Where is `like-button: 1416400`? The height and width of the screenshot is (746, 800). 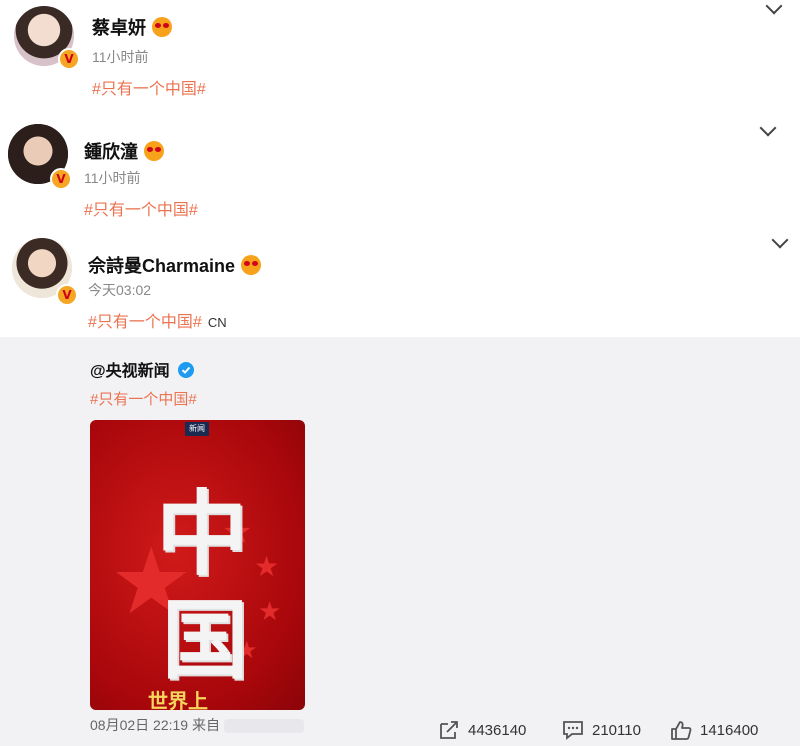
like-button: 1416400 is located at coordinates (714, 730).